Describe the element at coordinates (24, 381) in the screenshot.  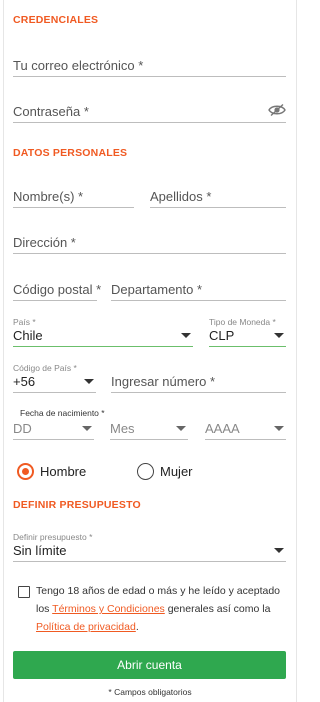
I see `country-code-value: +56` at that location.